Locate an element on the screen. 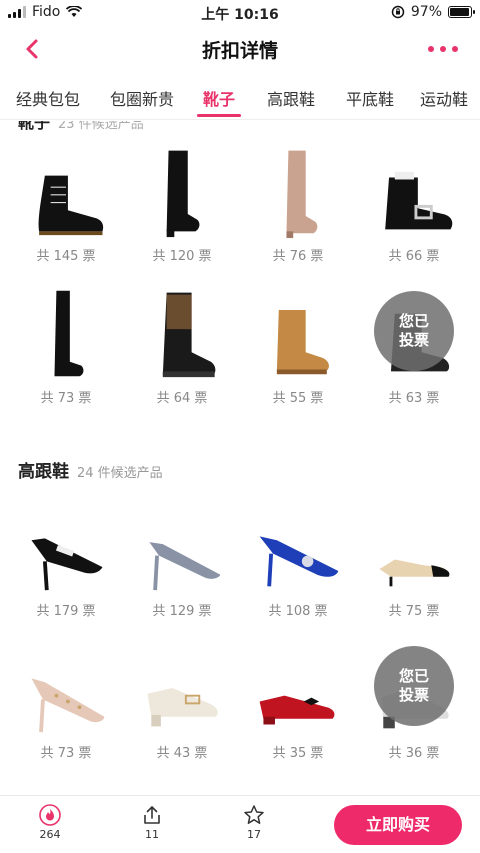 Image resolution: width=480 pixels, height=853 pixels. product-card: 共 75 票 is located at coordinates (414, 557).